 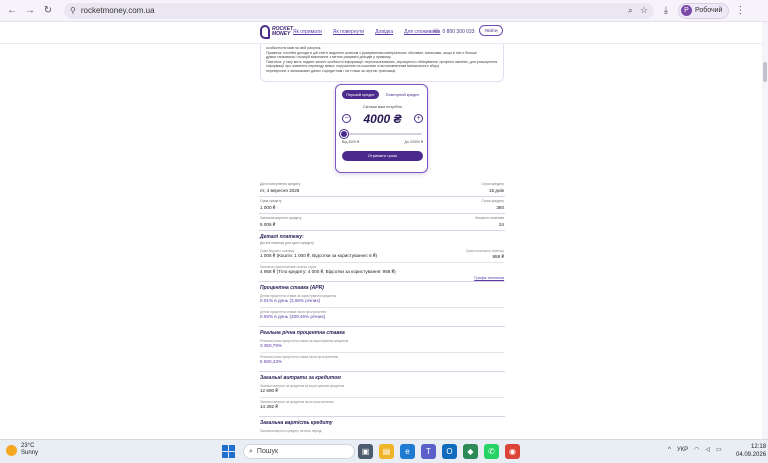 What do you see at coordinates (407, 451) in the screenshot?
I see `edge-icon: e` at bounding box center [407, 451].